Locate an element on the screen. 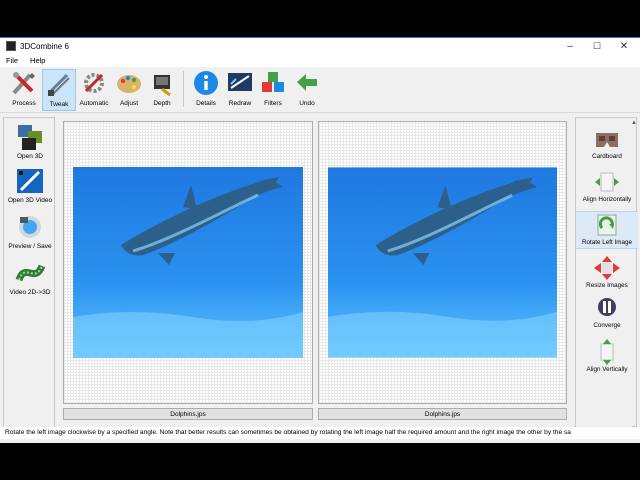  rotate-left-image-button: Rotate Left Image is located at coordinates (607, 230).